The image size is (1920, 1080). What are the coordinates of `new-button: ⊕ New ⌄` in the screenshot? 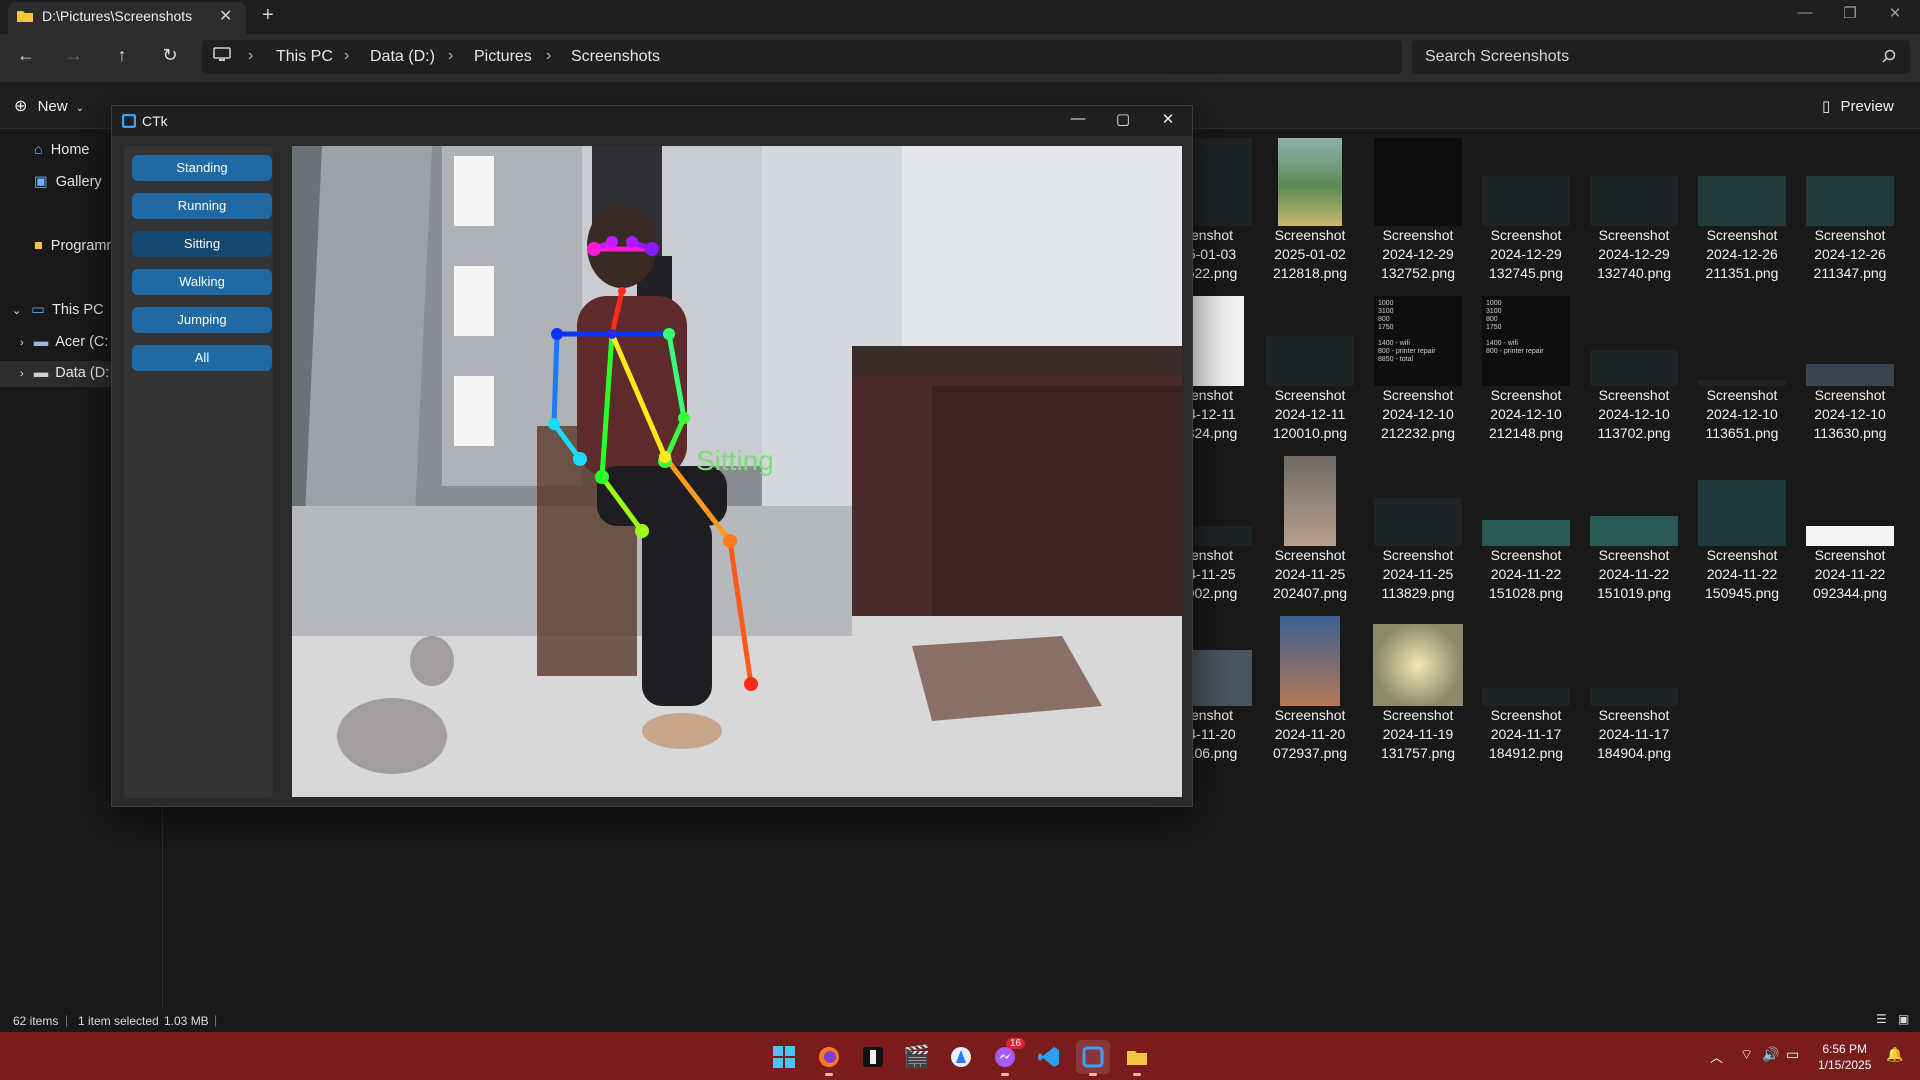 It's located at (49, 106).